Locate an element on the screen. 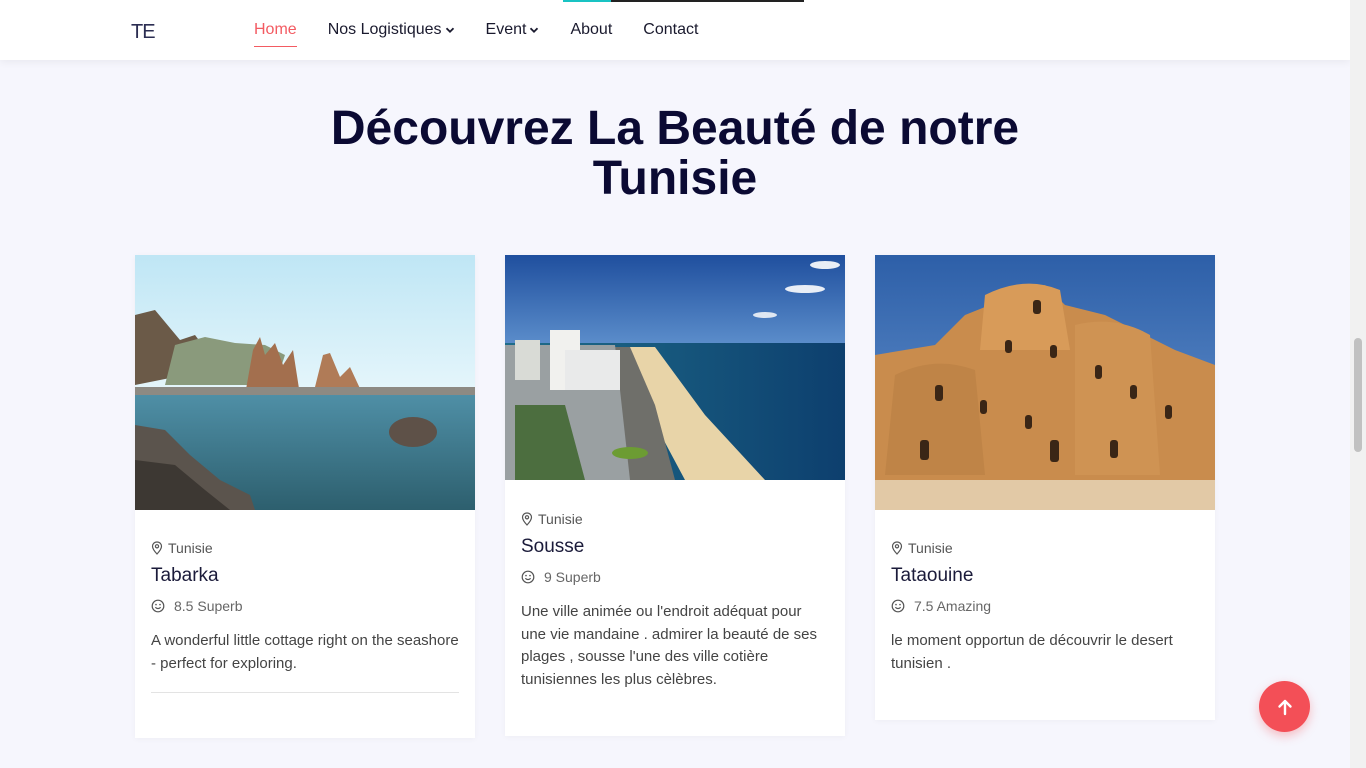  scroll-to-top-button is located at coordinates (1284, 706).